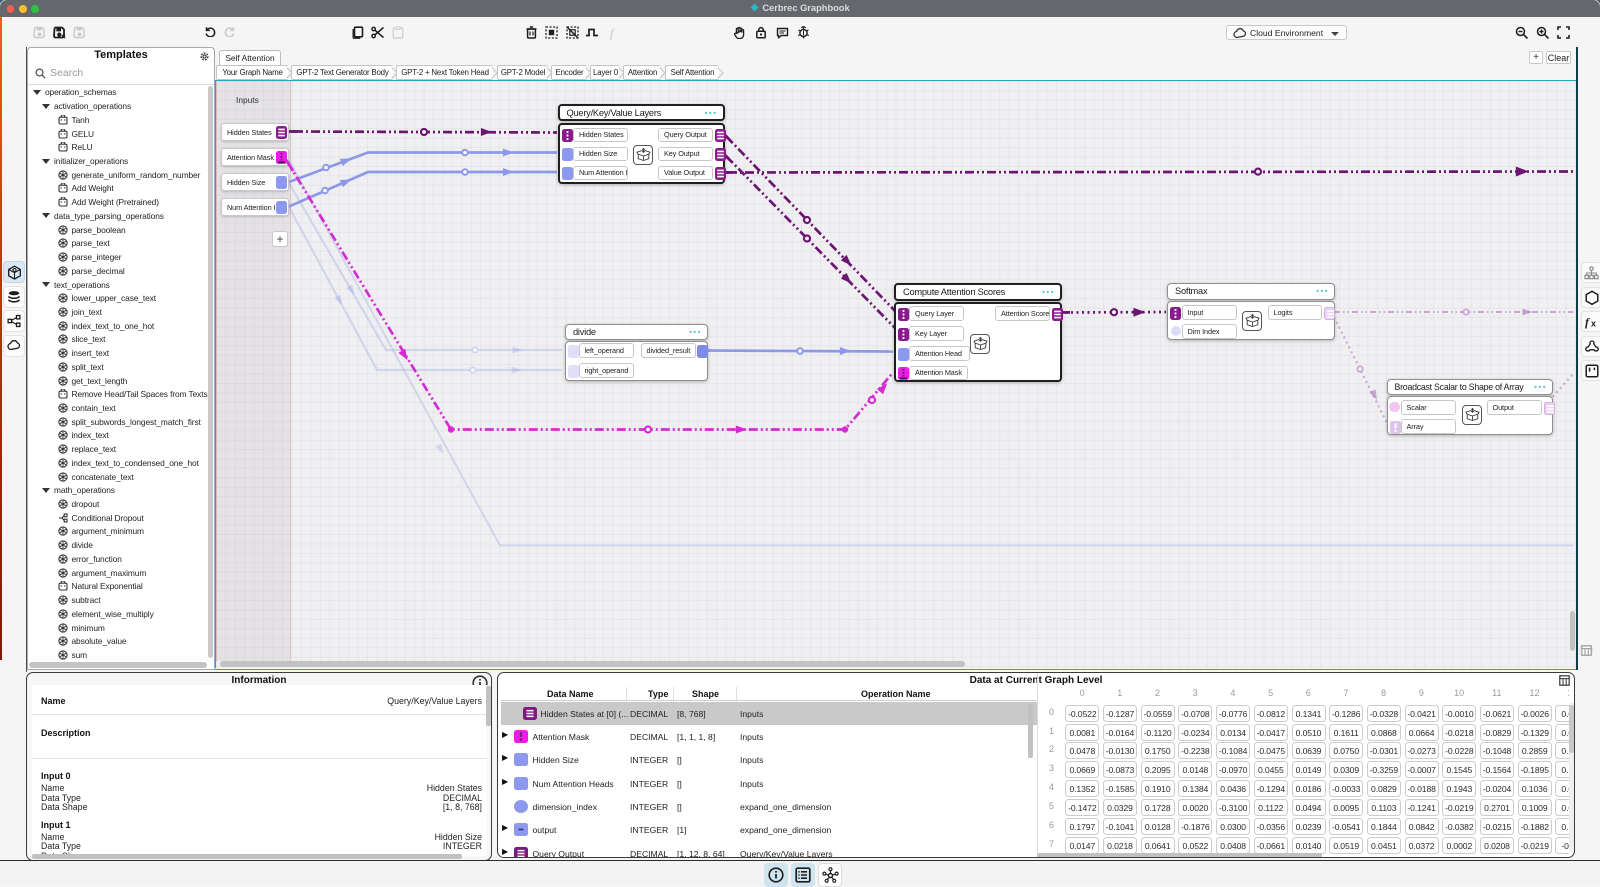 This screenshot has height=887, width=1600. What do you see at coordinates (1593, 323) in the screenshot?
I see `svg-text: x` at bounding box center [1593, 323].